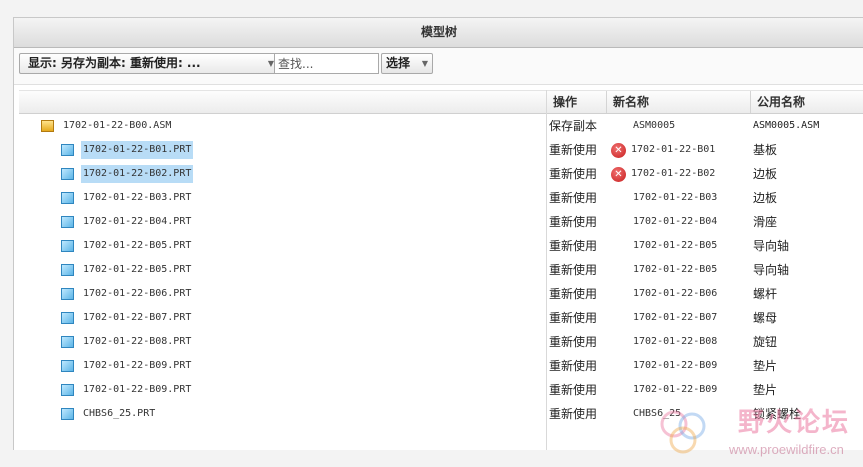 This screenshot has height=467, width=863. What do you see at coordinates (786, 126) in the screenshot?
I see `common-name-cell: ASM0005.ASM` at bounding box center [786, 126].